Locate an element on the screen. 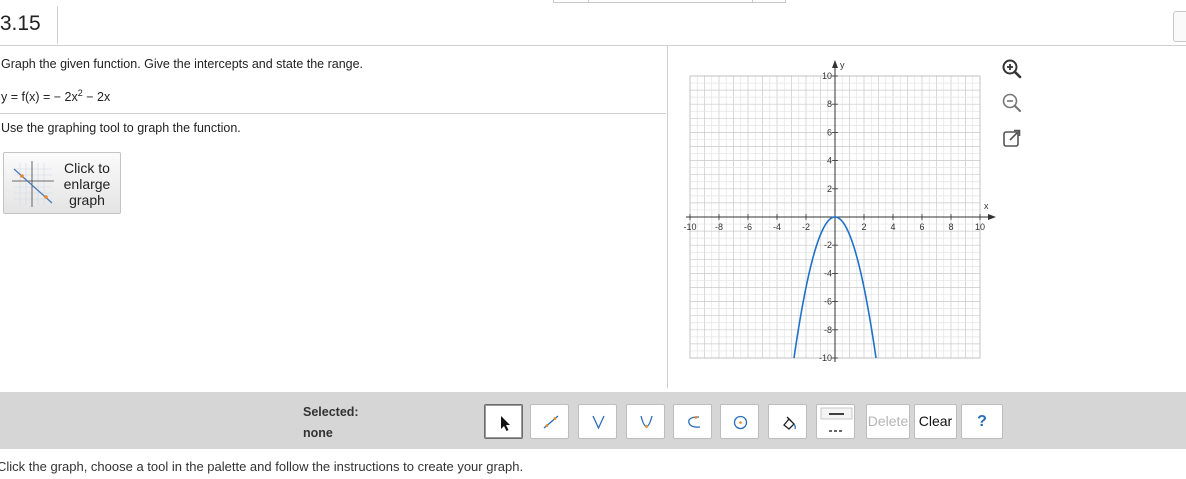 This screenshot has width=1186, height=479. selected-label: Selected: is located at coordinates (331, 412).